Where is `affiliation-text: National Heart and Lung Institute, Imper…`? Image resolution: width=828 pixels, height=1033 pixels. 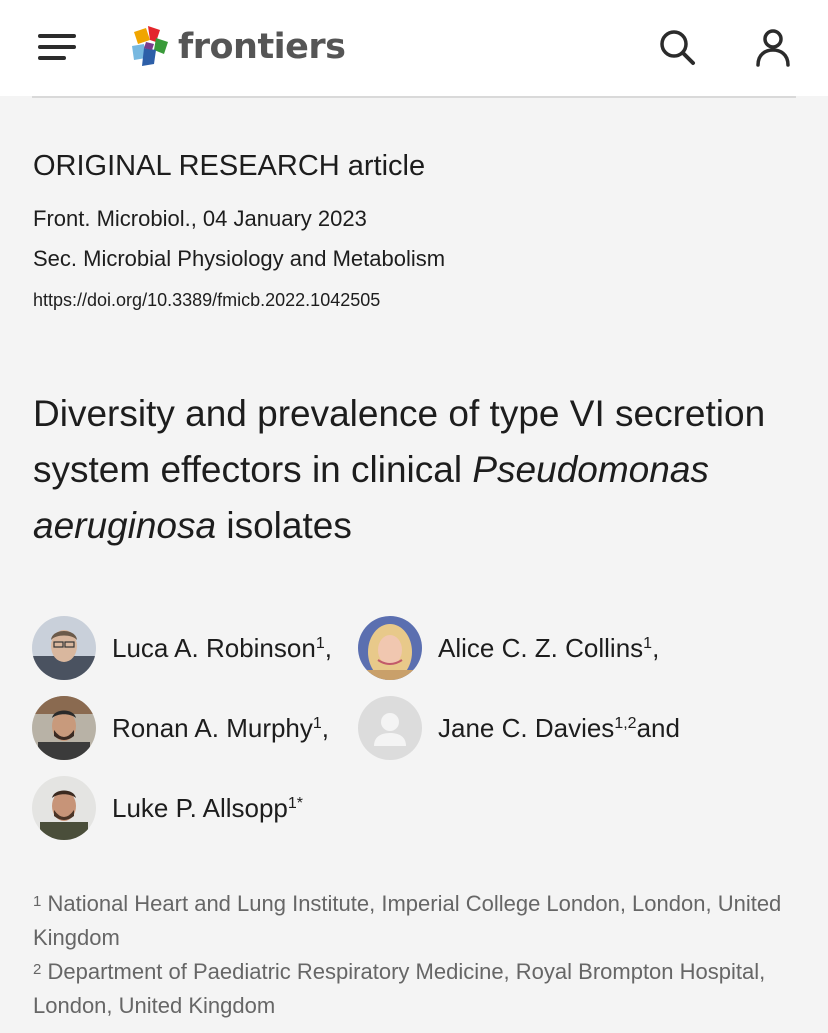
affiliation-text: National Heart and Lung Institute, Imper… is located at coordinates (407, 920).